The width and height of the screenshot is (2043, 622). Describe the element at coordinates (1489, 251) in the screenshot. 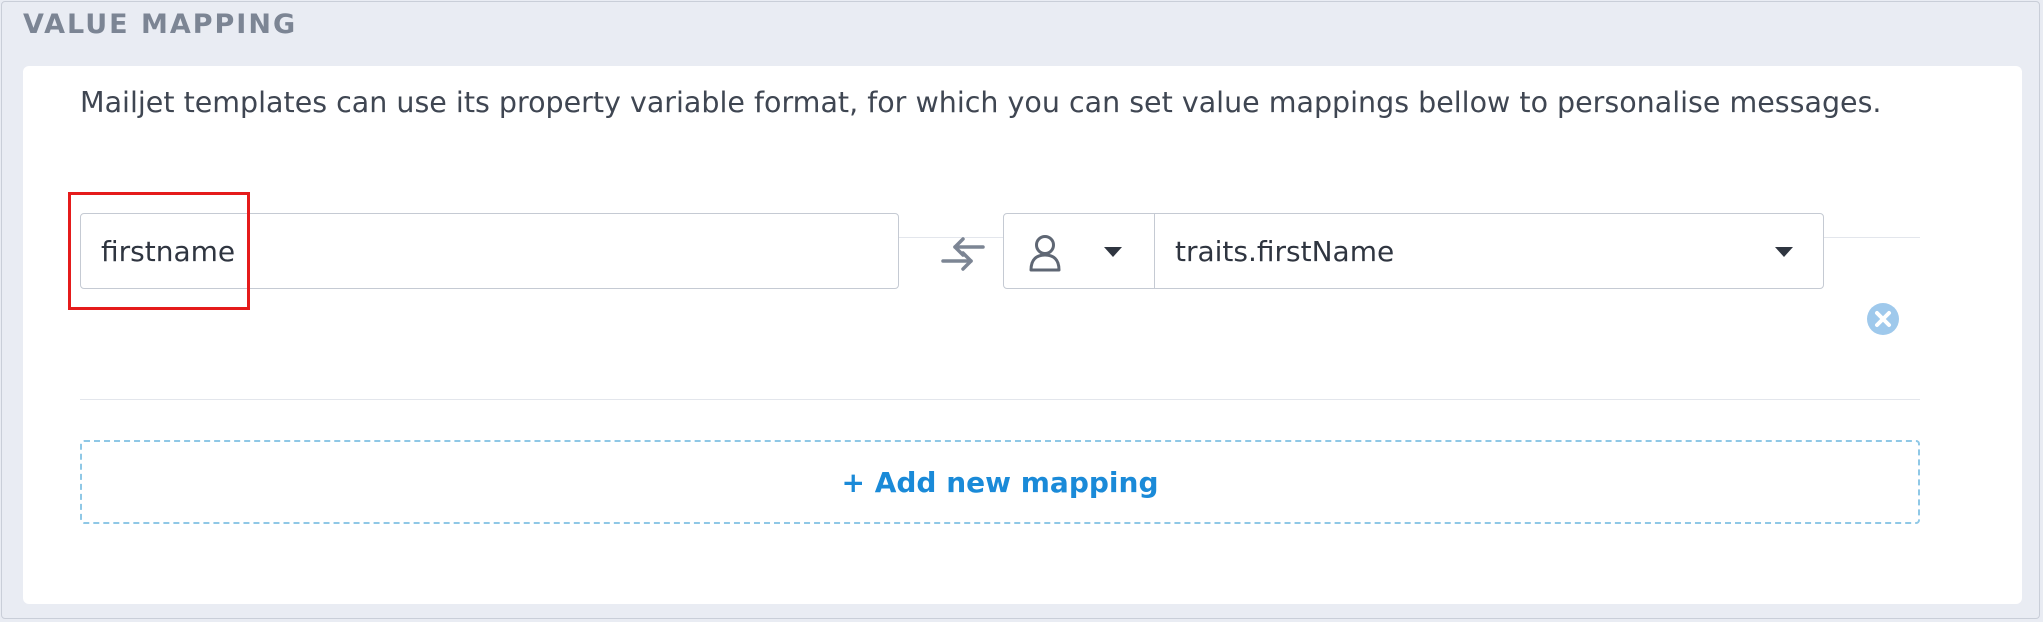

I see `value-select-dropdown: traits.firstName` at that location.